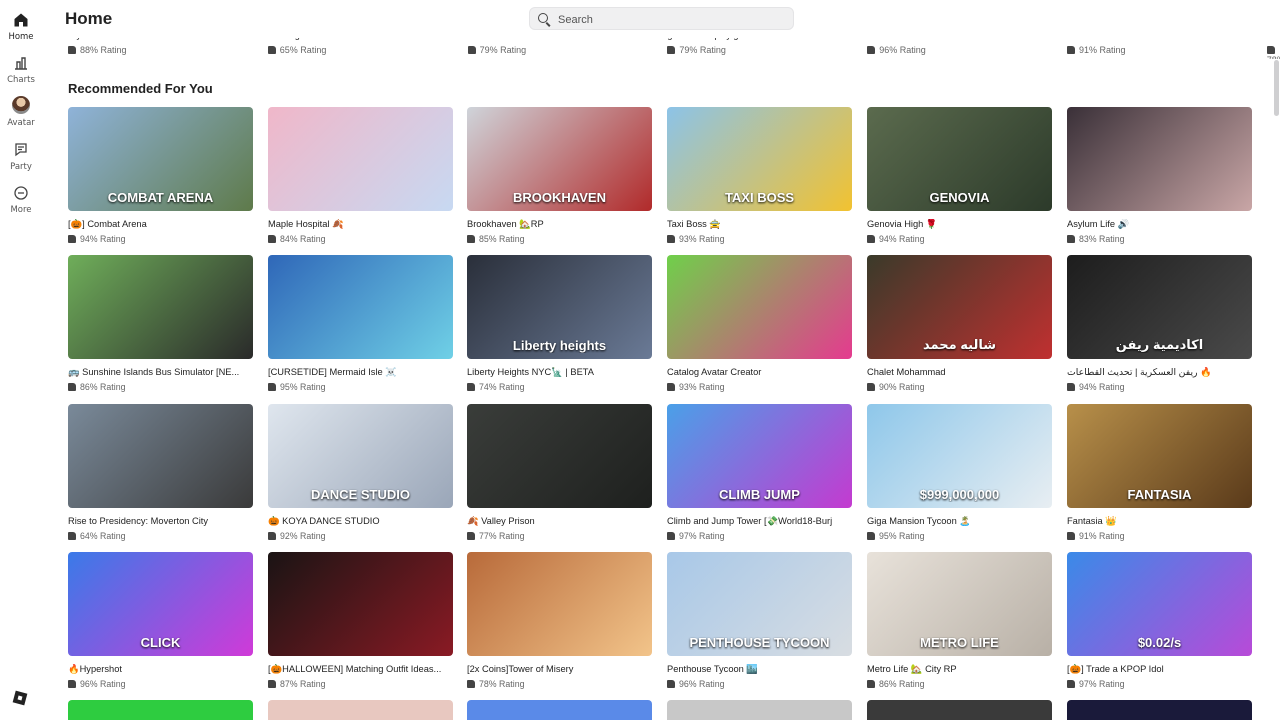 This screenshot has height=720, width=1280. I want to click on game-tile: GENOVIA Genovia High 🌹 94% Rating, so click(959, 176).